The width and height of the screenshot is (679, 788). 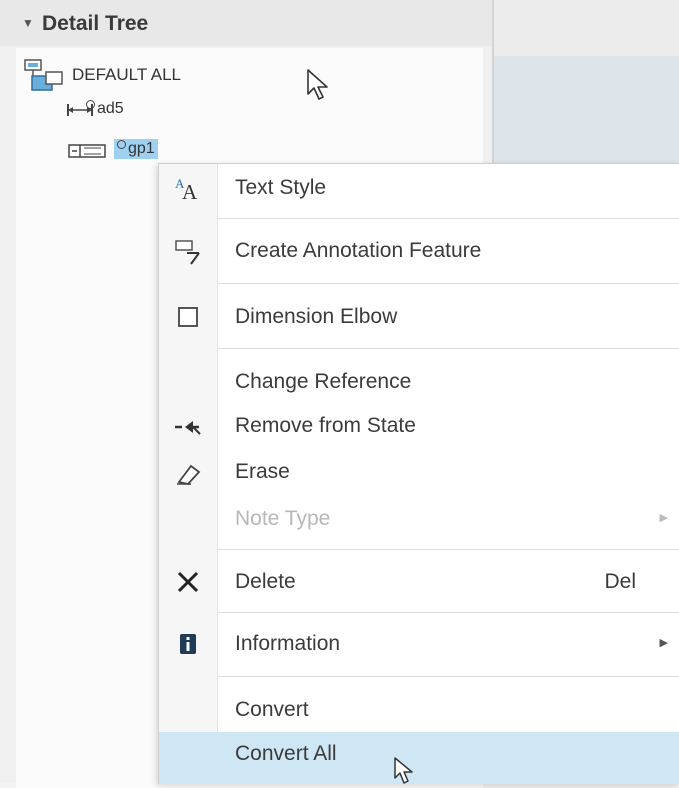 I want to click on menu-item-delete: Delete Del, so click(x=419, y=582).